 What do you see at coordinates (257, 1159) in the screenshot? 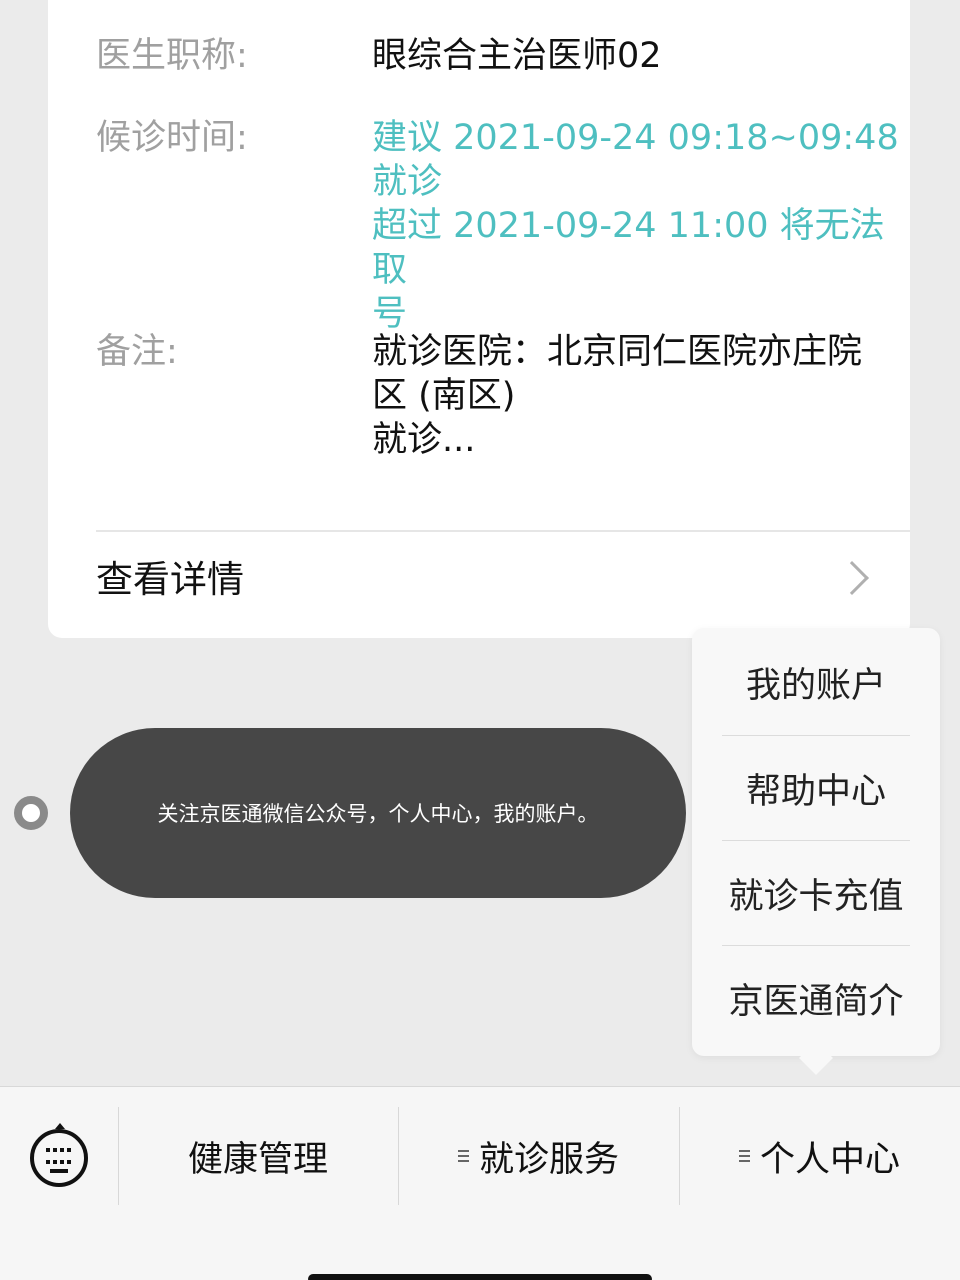
I see `tab-health-management-label: 健康管理` at bounding box center [257, 1159].